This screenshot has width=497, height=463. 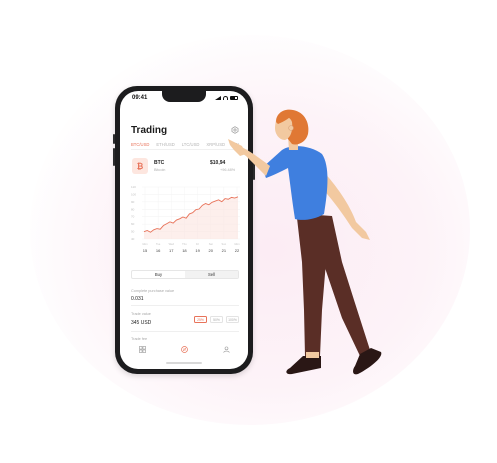 I want to click on left-ankle, so click(x=312, y=355).